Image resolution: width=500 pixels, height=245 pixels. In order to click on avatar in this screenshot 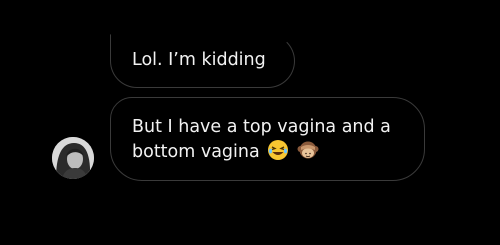, I will do `click(73, 158)`.